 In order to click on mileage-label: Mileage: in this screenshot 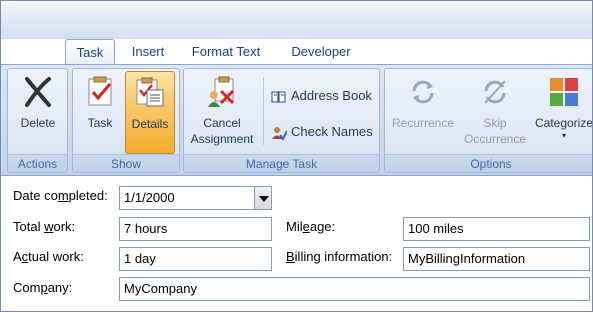, I will do `click(311, 226)`.